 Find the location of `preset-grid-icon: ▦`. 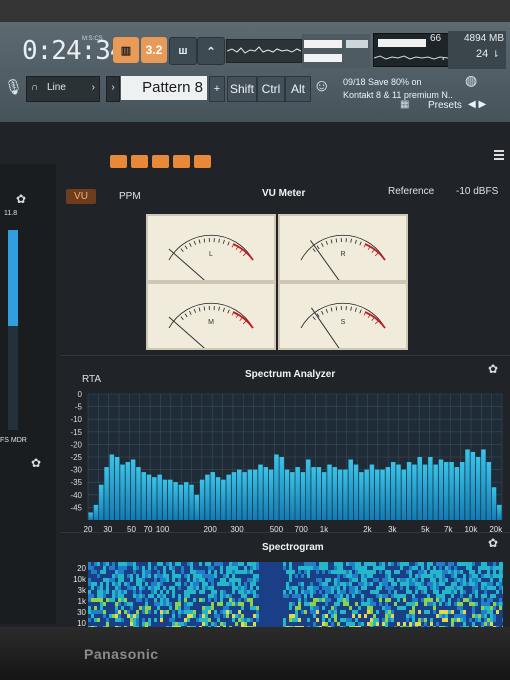

preset-grid-icon: ▦ is located at coordinates (404, 104).